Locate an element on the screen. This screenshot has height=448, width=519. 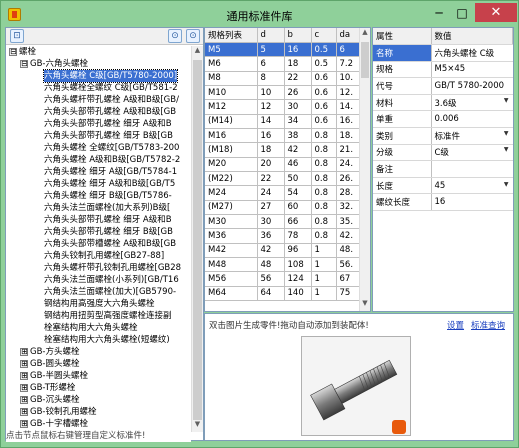
tree-node-root: ⊟ 螺栓 is located at coordinates (22, 52).